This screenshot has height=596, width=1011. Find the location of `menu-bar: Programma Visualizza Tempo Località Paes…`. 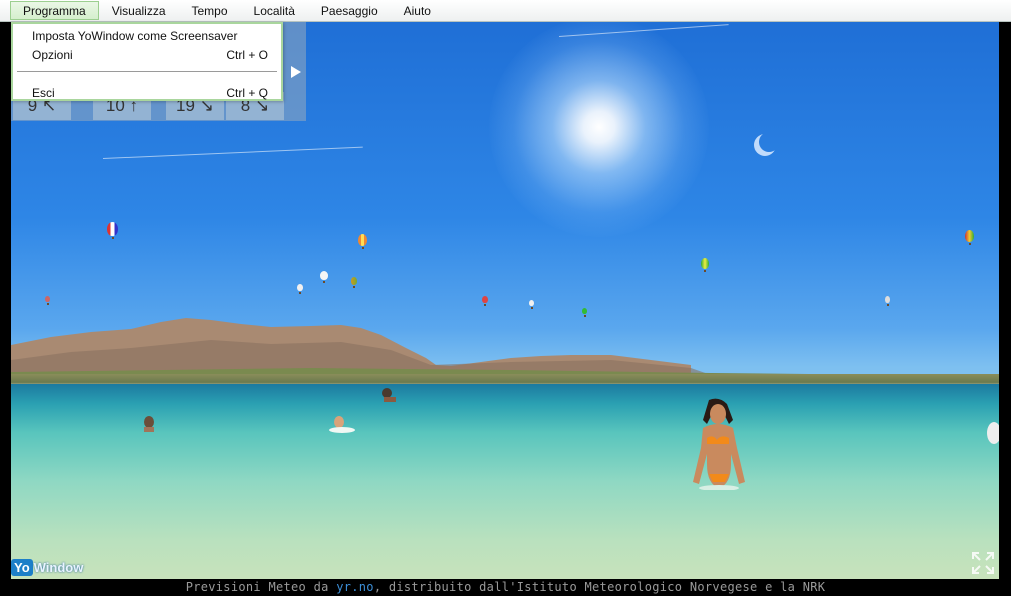

menu-bar: Programma Visualizza Tempo Località Paes… is located at coordinates (505, 11).